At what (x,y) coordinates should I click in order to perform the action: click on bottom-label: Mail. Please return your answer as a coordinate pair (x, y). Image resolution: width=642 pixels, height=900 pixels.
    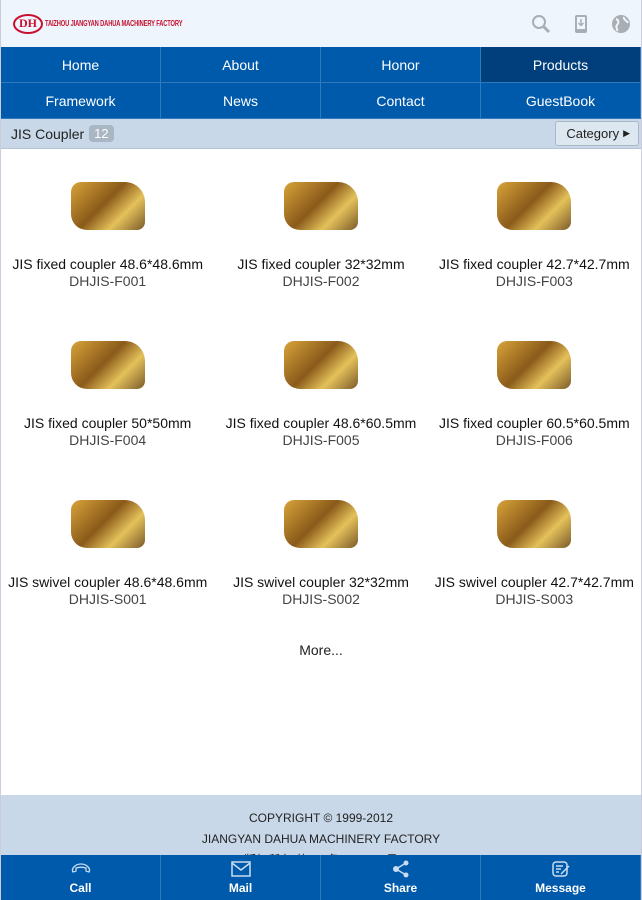
    Looking at the image, I should click on (240, 888).